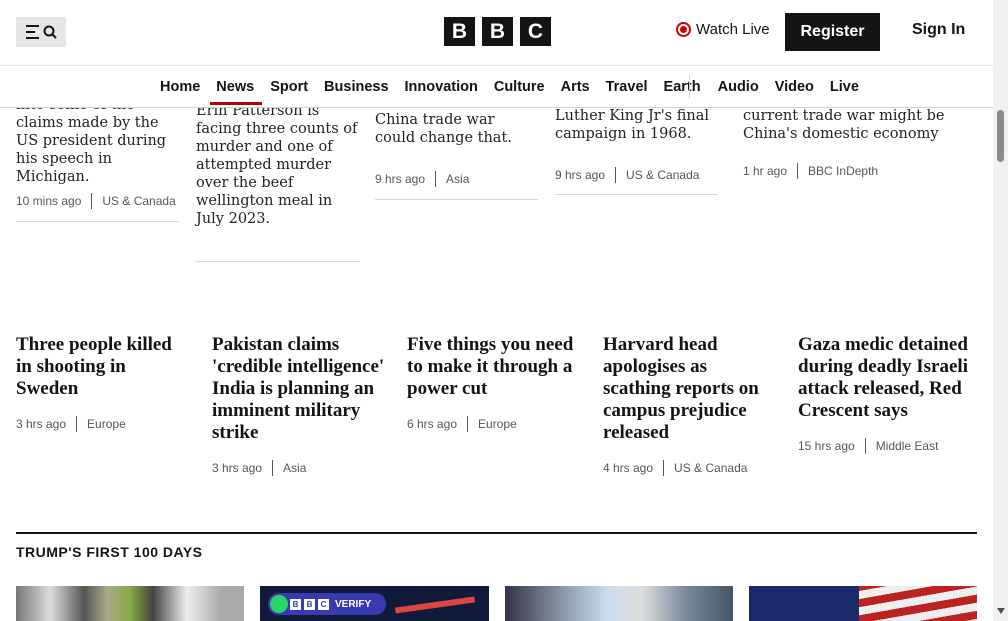 This screenshot has width=1008, height=621. Describe the element at coordinates (907, 446) in the screenshot. I see `section-link: Middle East` at that location.